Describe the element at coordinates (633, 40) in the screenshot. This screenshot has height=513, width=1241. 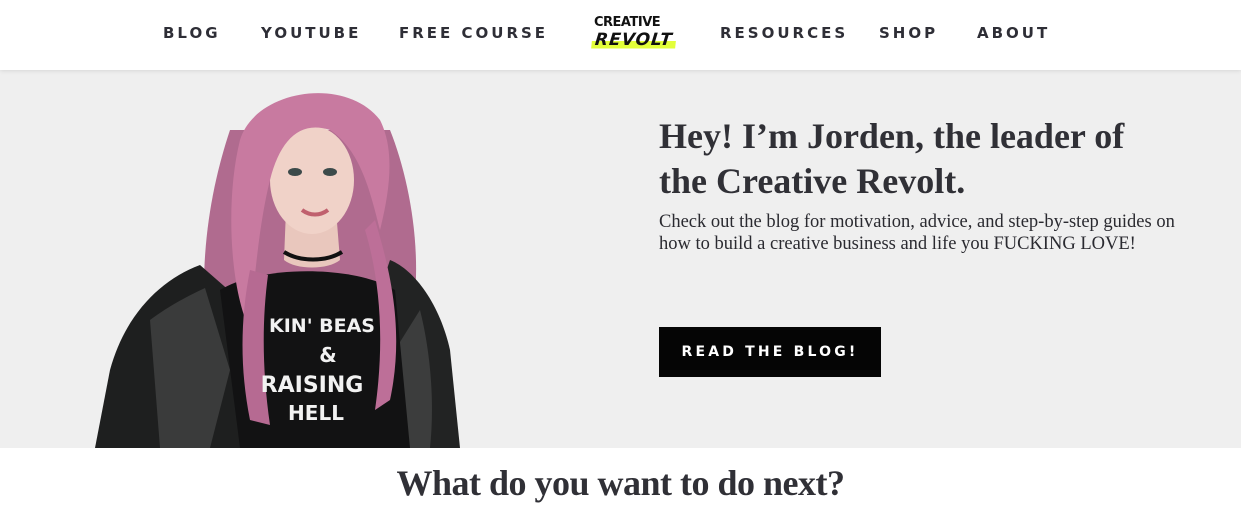
I see `logo-line-revolt: REVOLT` at that location.